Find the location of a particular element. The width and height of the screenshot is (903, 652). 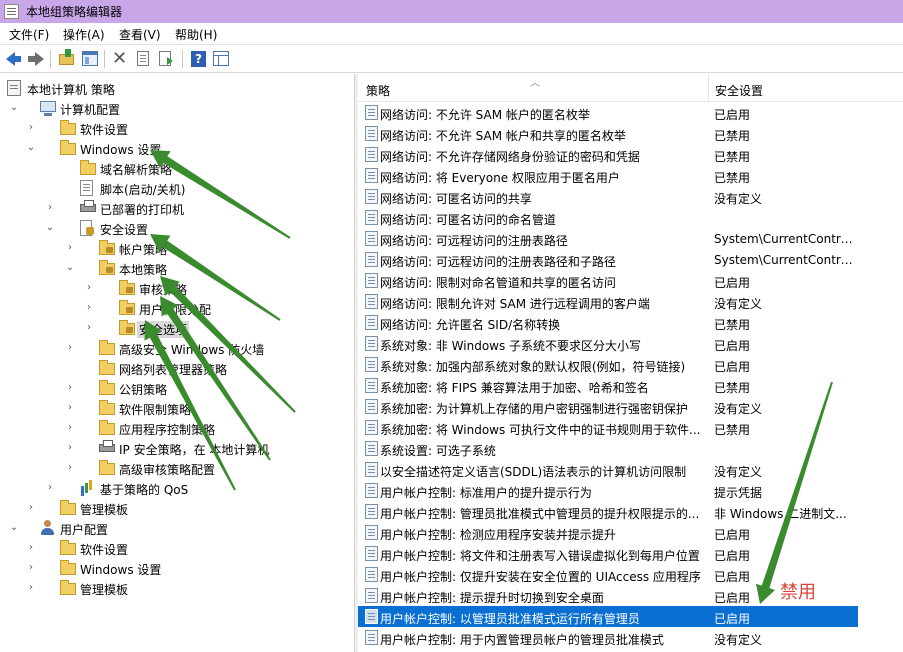

tree-node: › 安全选项 is located at coordinates (177, 328).